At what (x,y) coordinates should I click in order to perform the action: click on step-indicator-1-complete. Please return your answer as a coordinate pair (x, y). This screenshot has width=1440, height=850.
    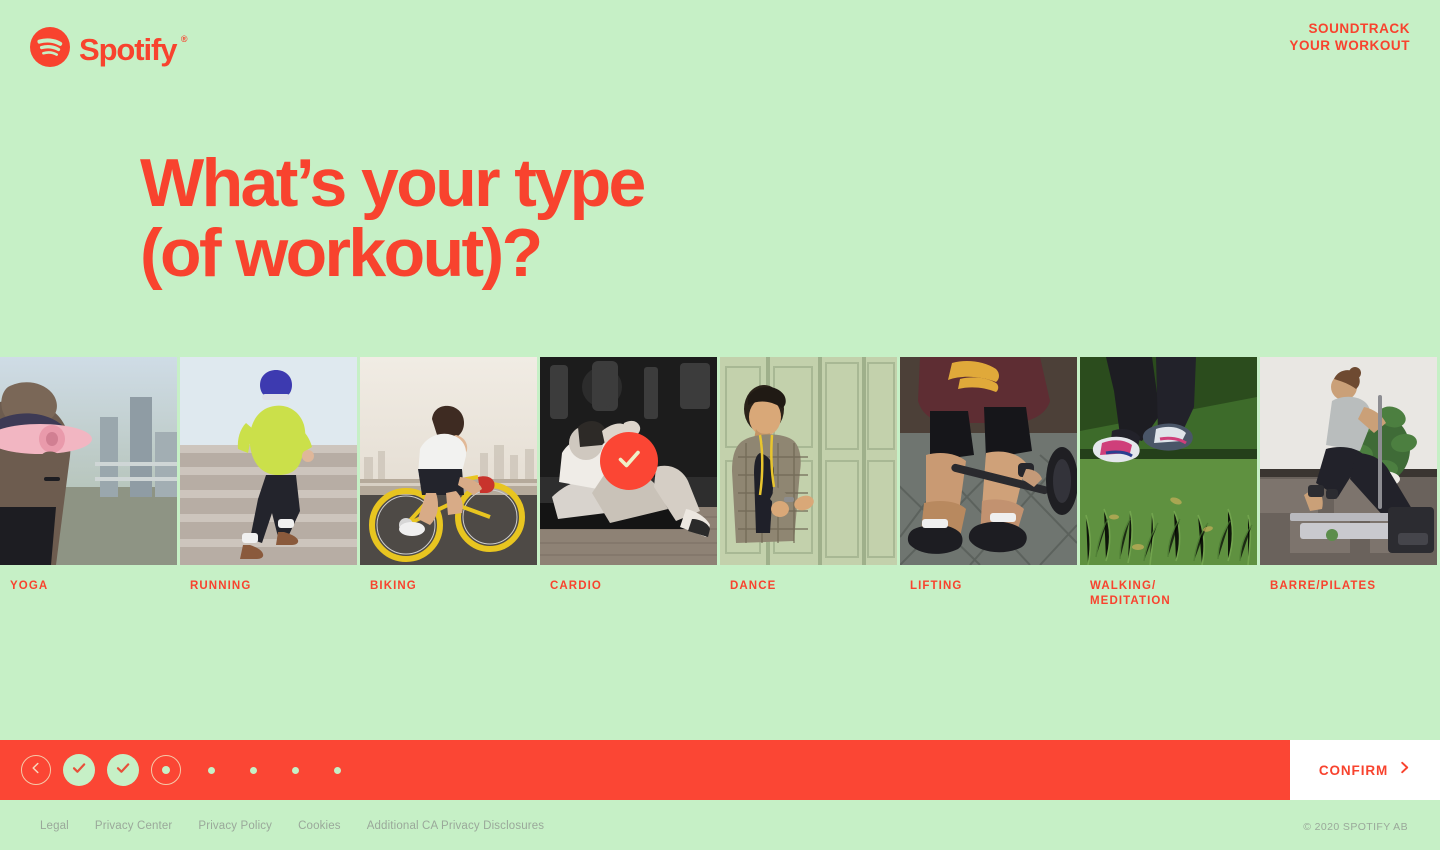
    Looking at the image, I should click on (79, 770).